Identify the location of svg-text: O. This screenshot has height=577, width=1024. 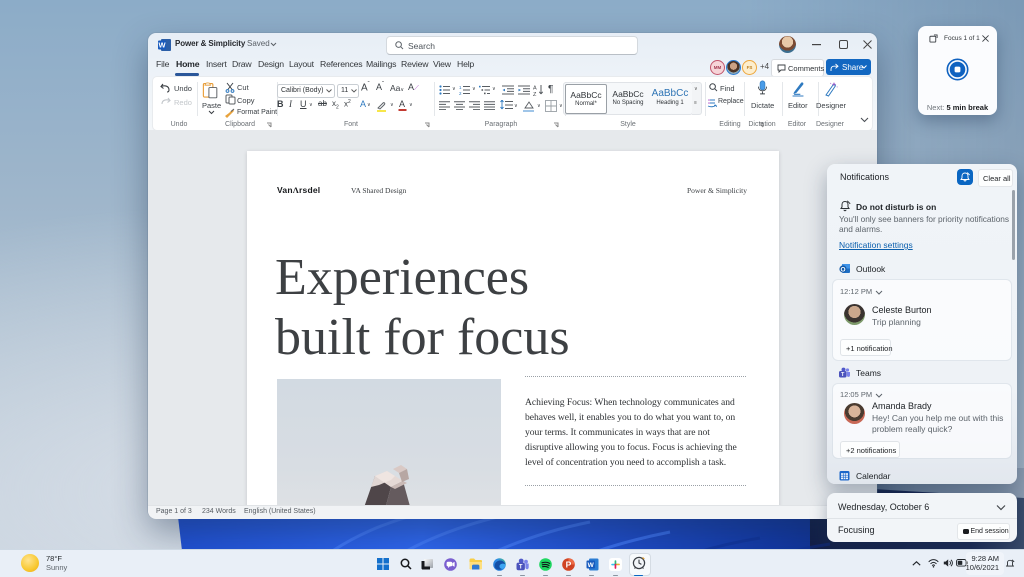
(842, 269).